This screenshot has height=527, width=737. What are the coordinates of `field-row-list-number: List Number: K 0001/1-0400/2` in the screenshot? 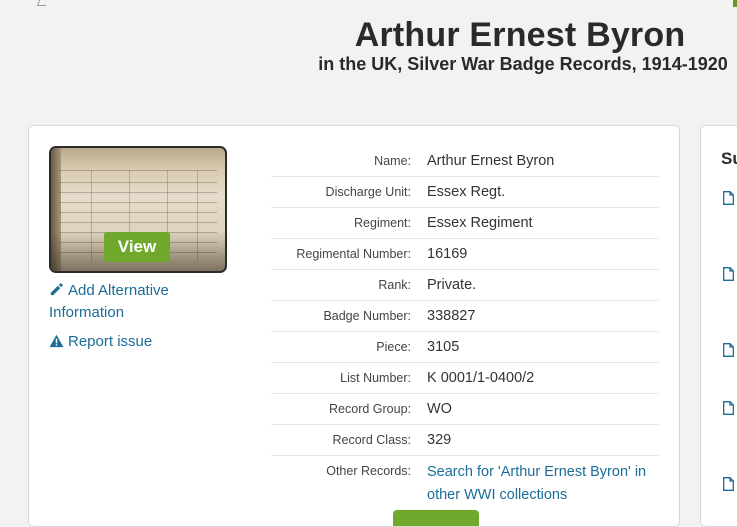 It's located at (465, 378).